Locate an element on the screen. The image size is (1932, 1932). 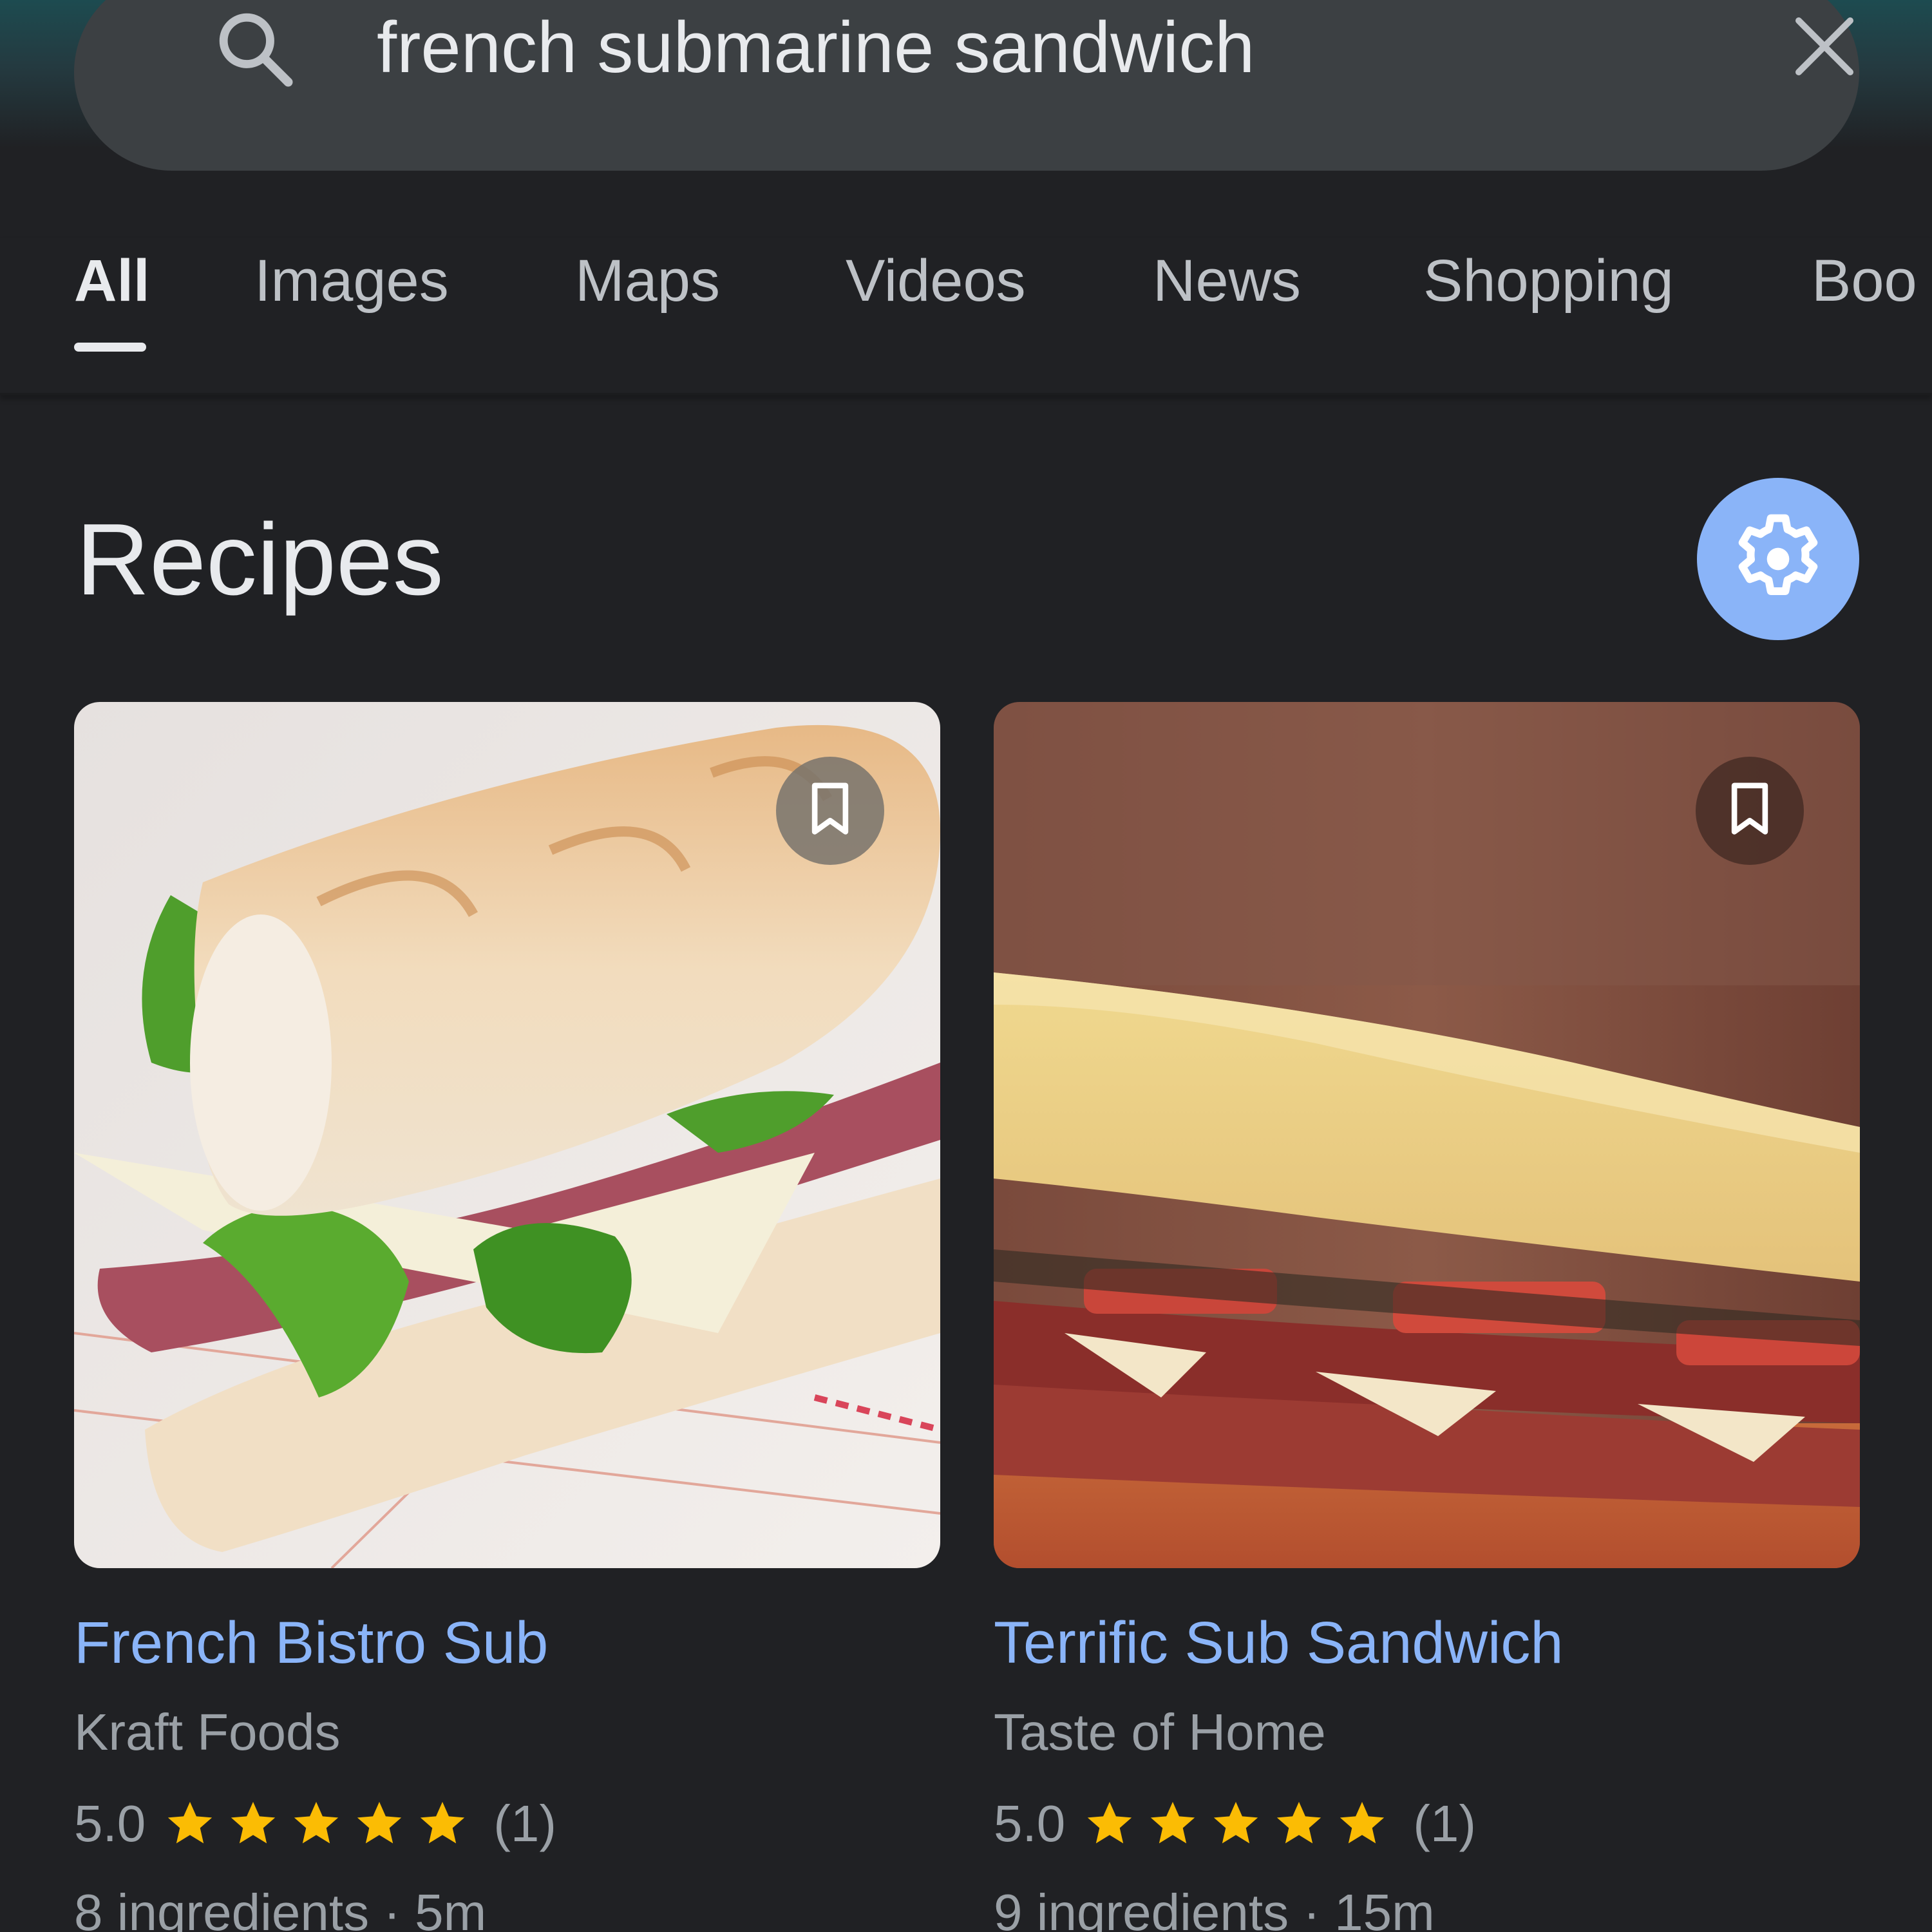
recipe-source: Taste of Home is located at coordinates (1160, 1732).